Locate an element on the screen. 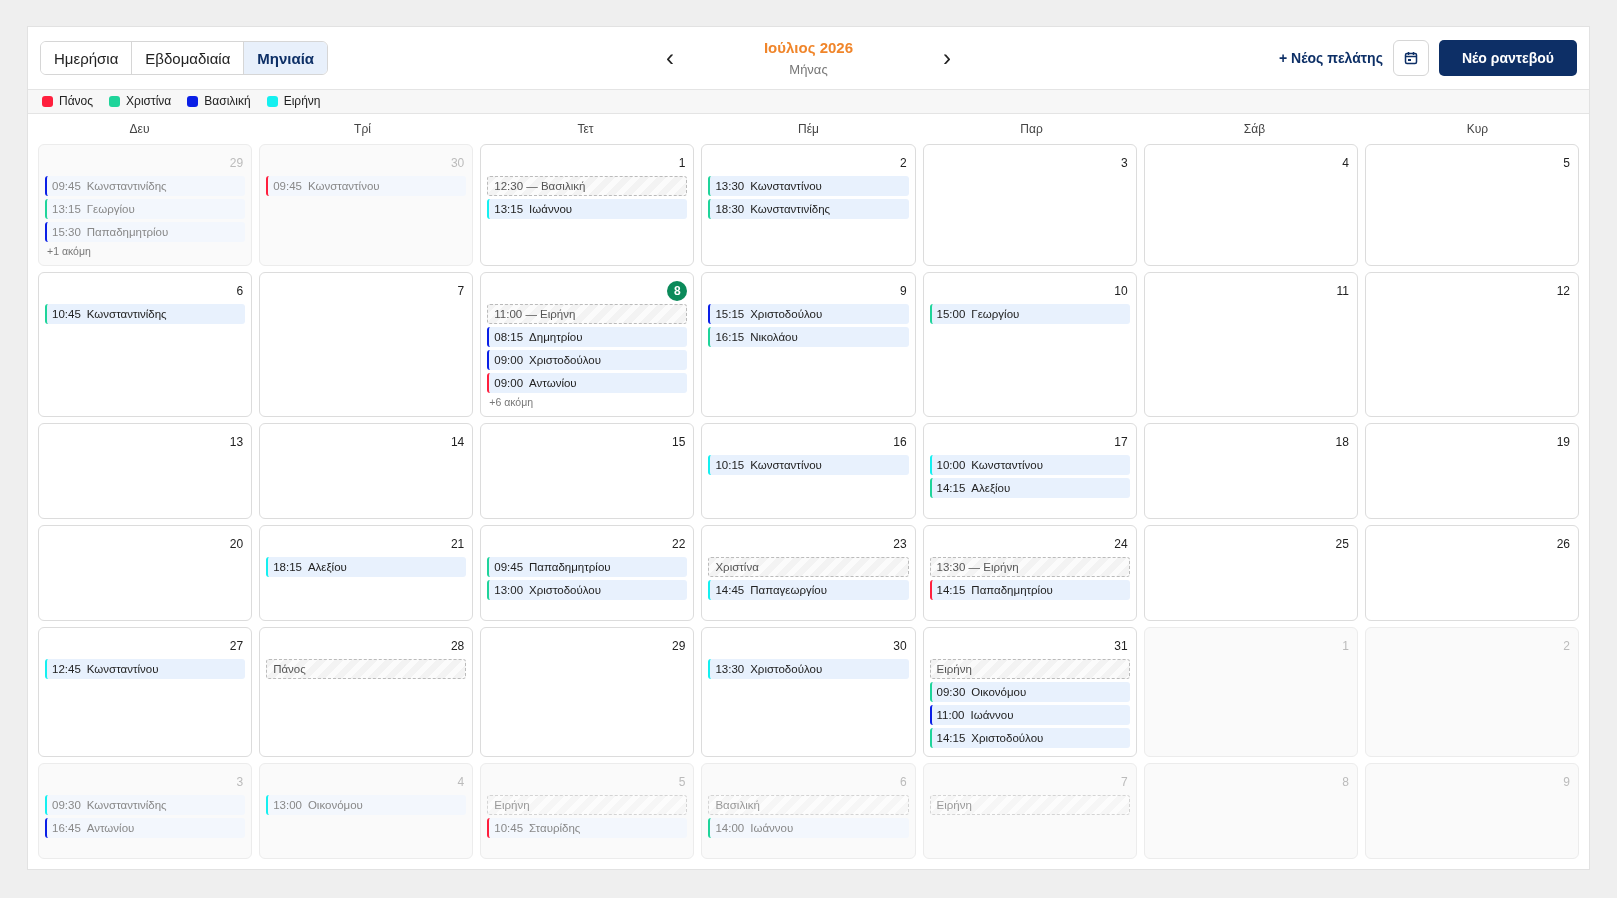 The width and height of the screenshot is (1617, 898). previous-button: ‹ is located at coordinates (669, 58).